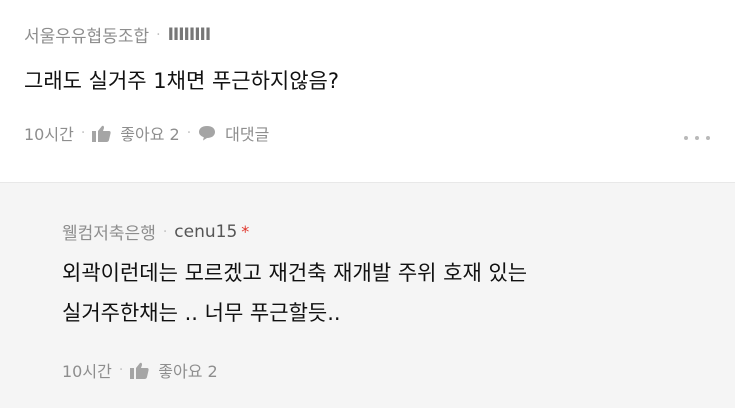 The image size is (735, 408). I want to click on reply-actions: 10시간 · 좋아요 2, so click(140, 370).